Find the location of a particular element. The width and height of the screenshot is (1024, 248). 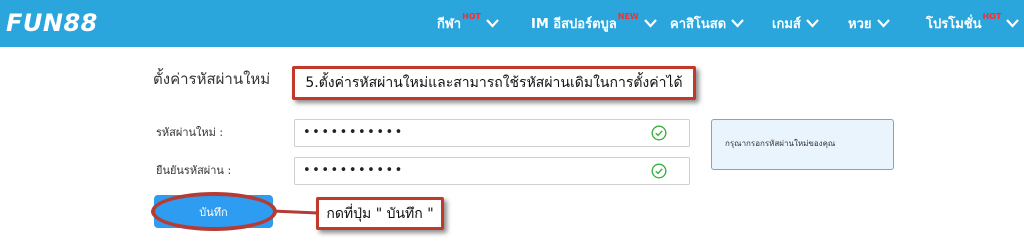

nav-lottery-label: หวย is located at coordinates (860, 24).